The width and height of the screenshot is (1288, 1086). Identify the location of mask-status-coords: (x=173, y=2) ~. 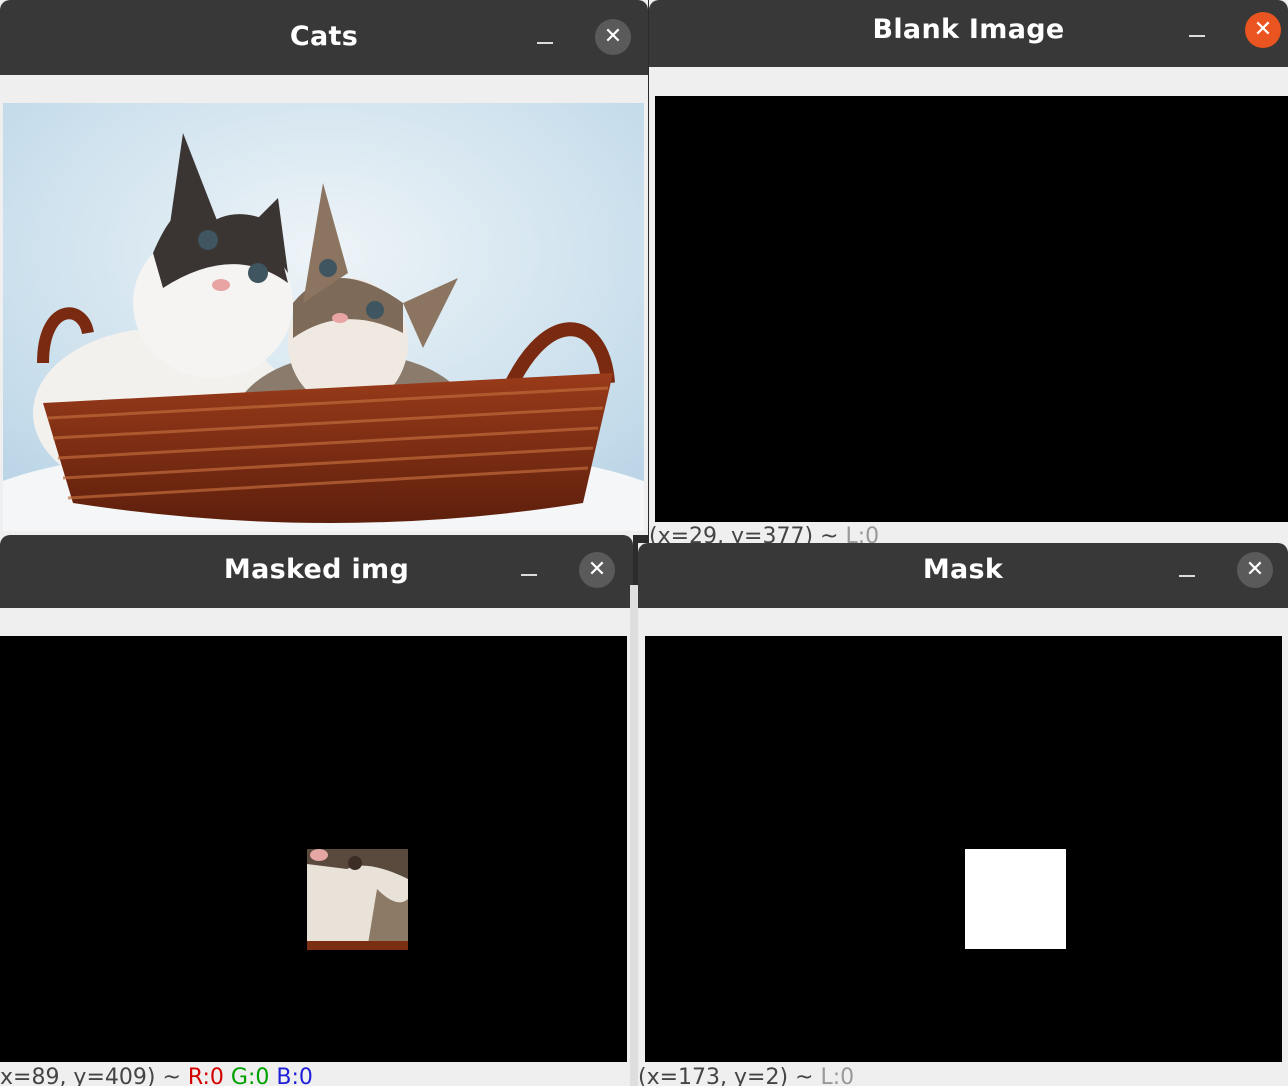
(729, 1076).